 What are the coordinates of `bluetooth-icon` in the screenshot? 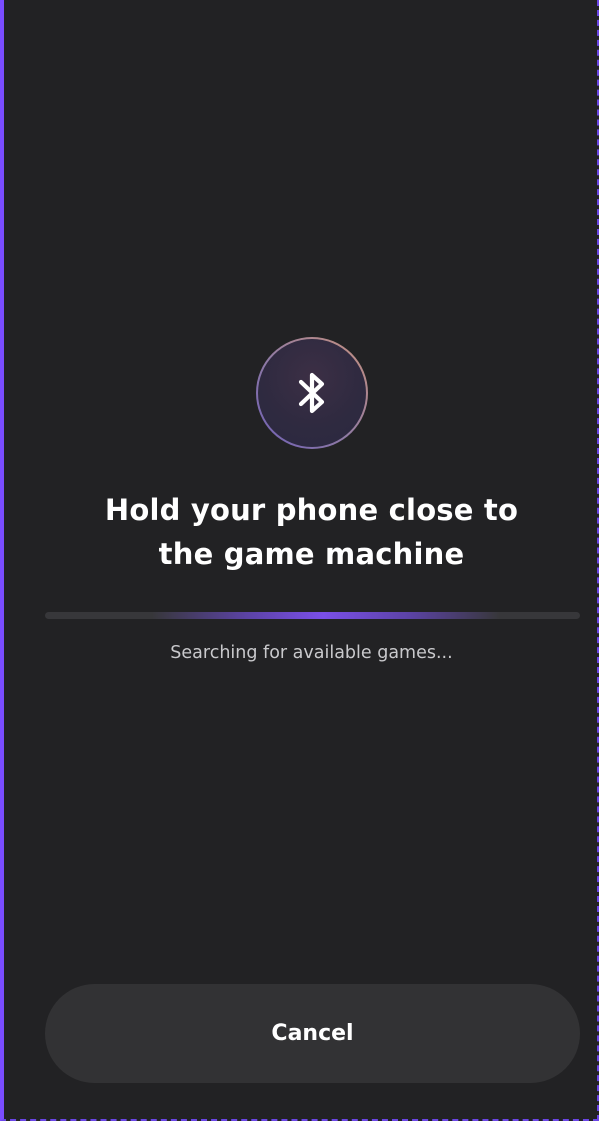 It's located at (311, 393).